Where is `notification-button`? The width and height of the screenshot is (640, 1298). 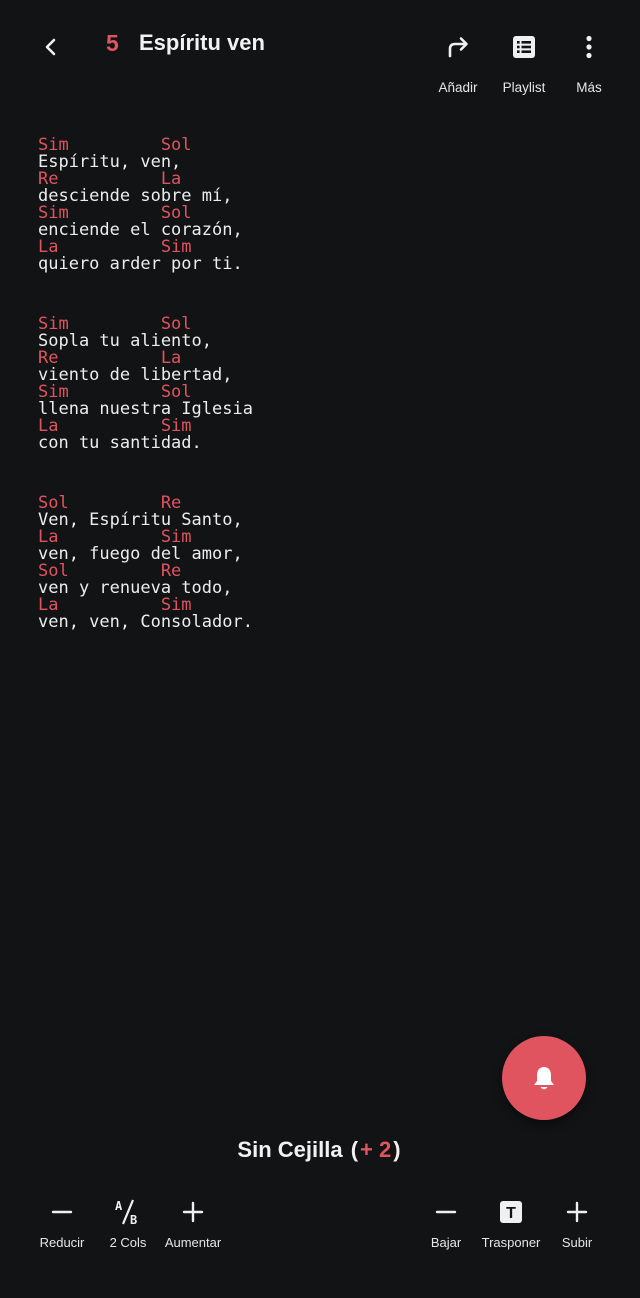 notification-button is located at coordinates (544, 1078).